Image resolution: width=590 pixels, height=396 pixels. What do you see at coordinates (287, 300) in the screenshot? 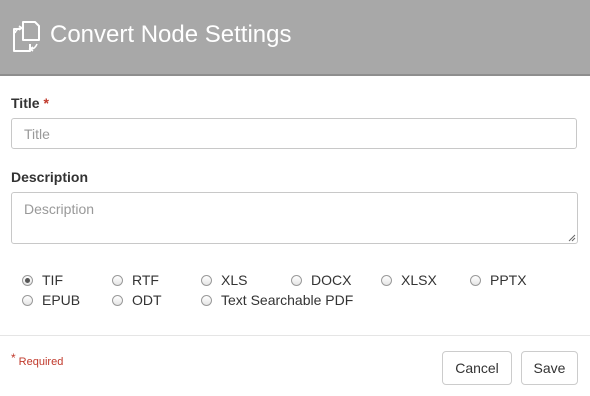
I see `format-label: Text Searchable PDF` at bounding box center [287, 300].